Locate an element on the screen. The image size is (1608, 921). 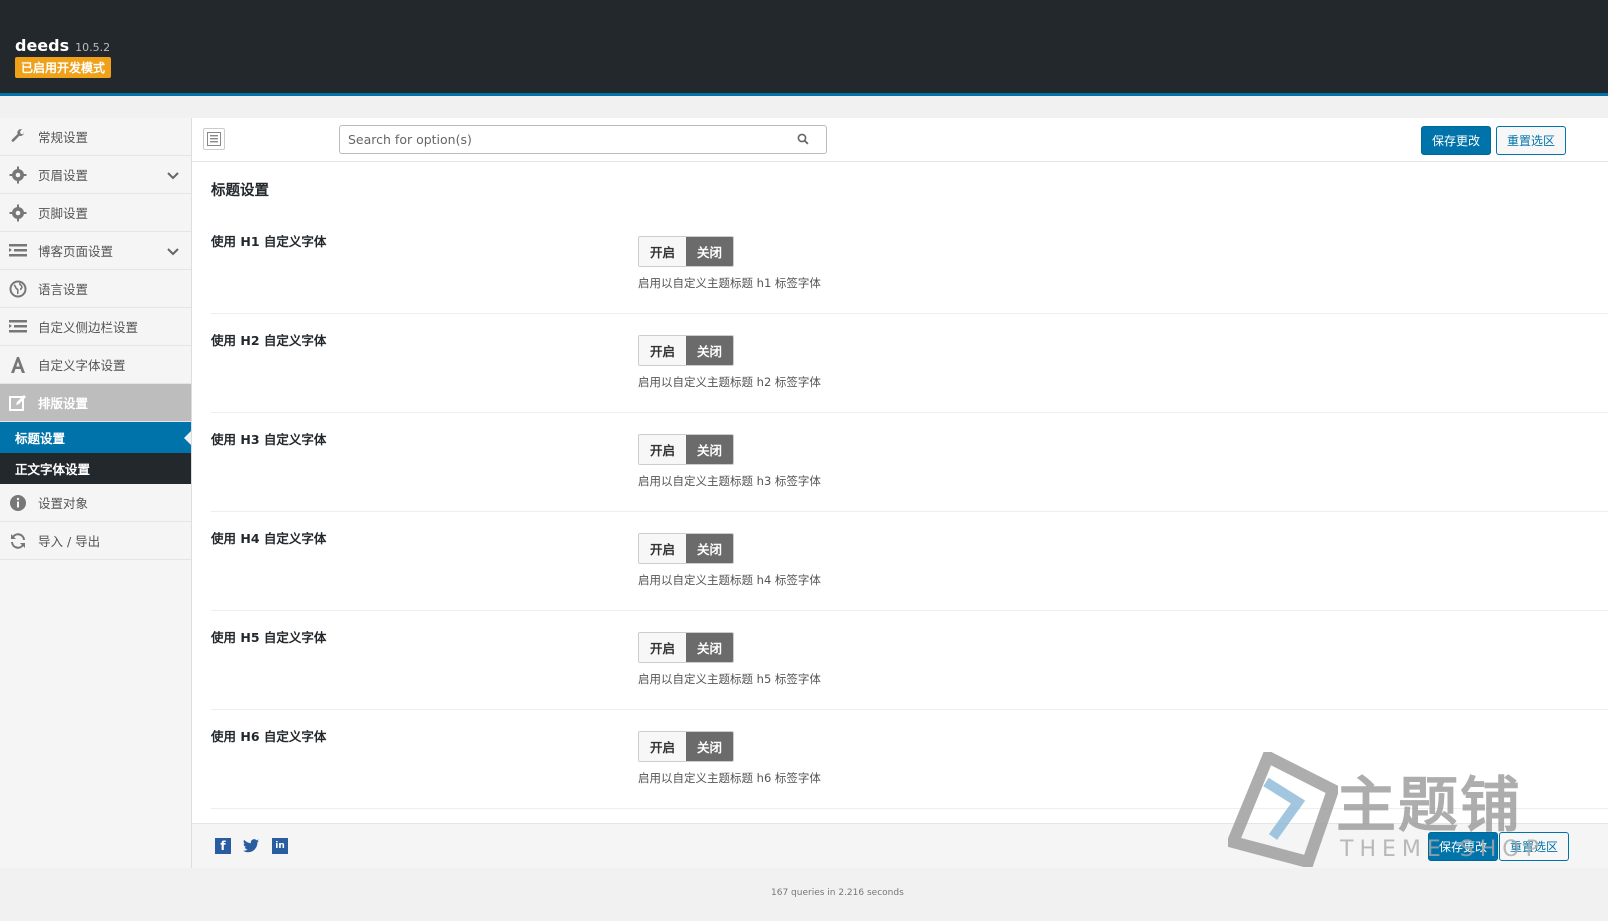
option-label: 使用 H2 自定义字体 is located at coordinates (269, 340).